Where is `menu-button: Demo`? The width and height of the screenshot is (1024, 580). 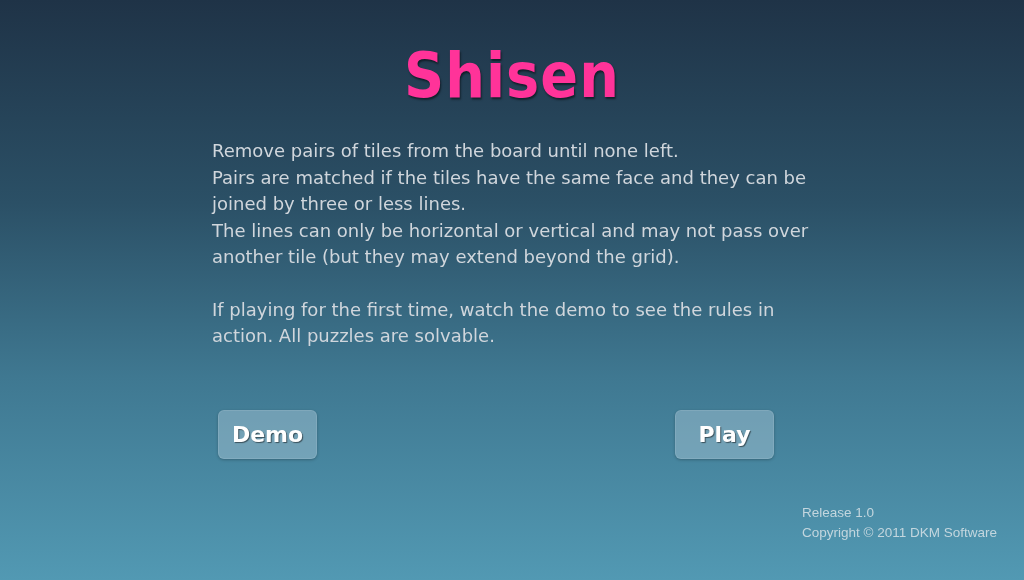
menu-button: Demo is located at coordinates (267, 434).